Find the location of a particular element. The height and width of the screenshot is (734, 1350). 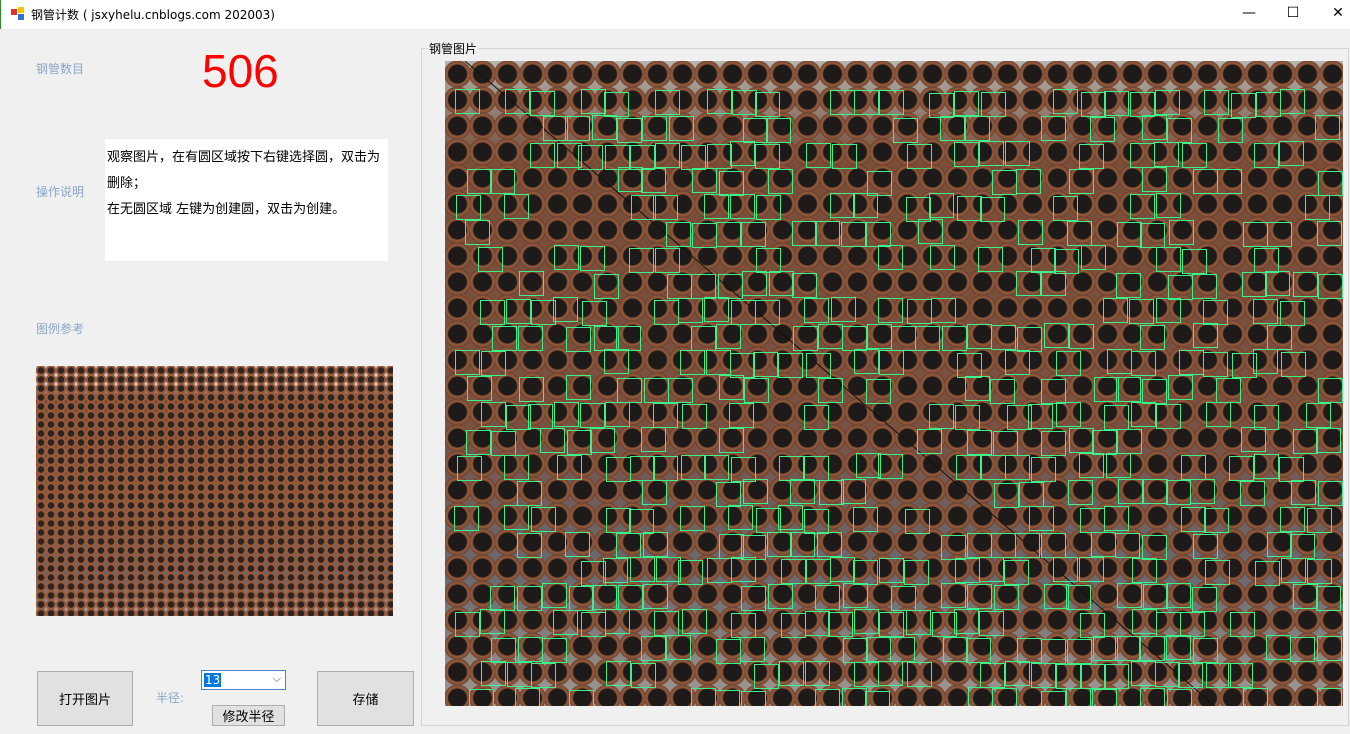

save-button: 存储 is located at coordinates (365, 698).